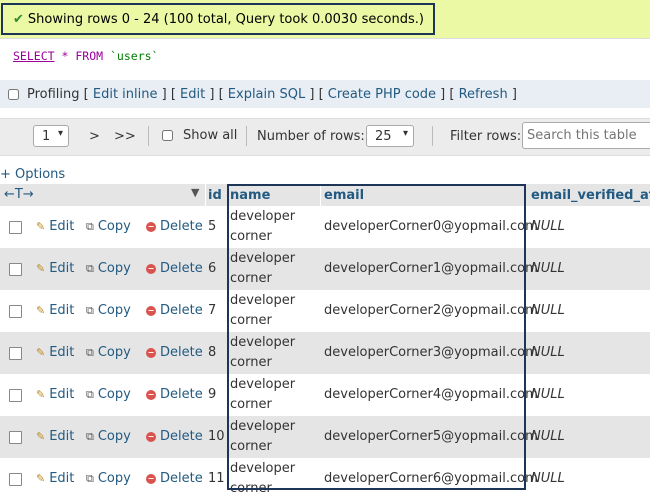 This screenshot has width=650, height=500. Describe the element at coordinates (60, 133) in the screenshot. I see `chevron-down-icon: ▾` at that location.